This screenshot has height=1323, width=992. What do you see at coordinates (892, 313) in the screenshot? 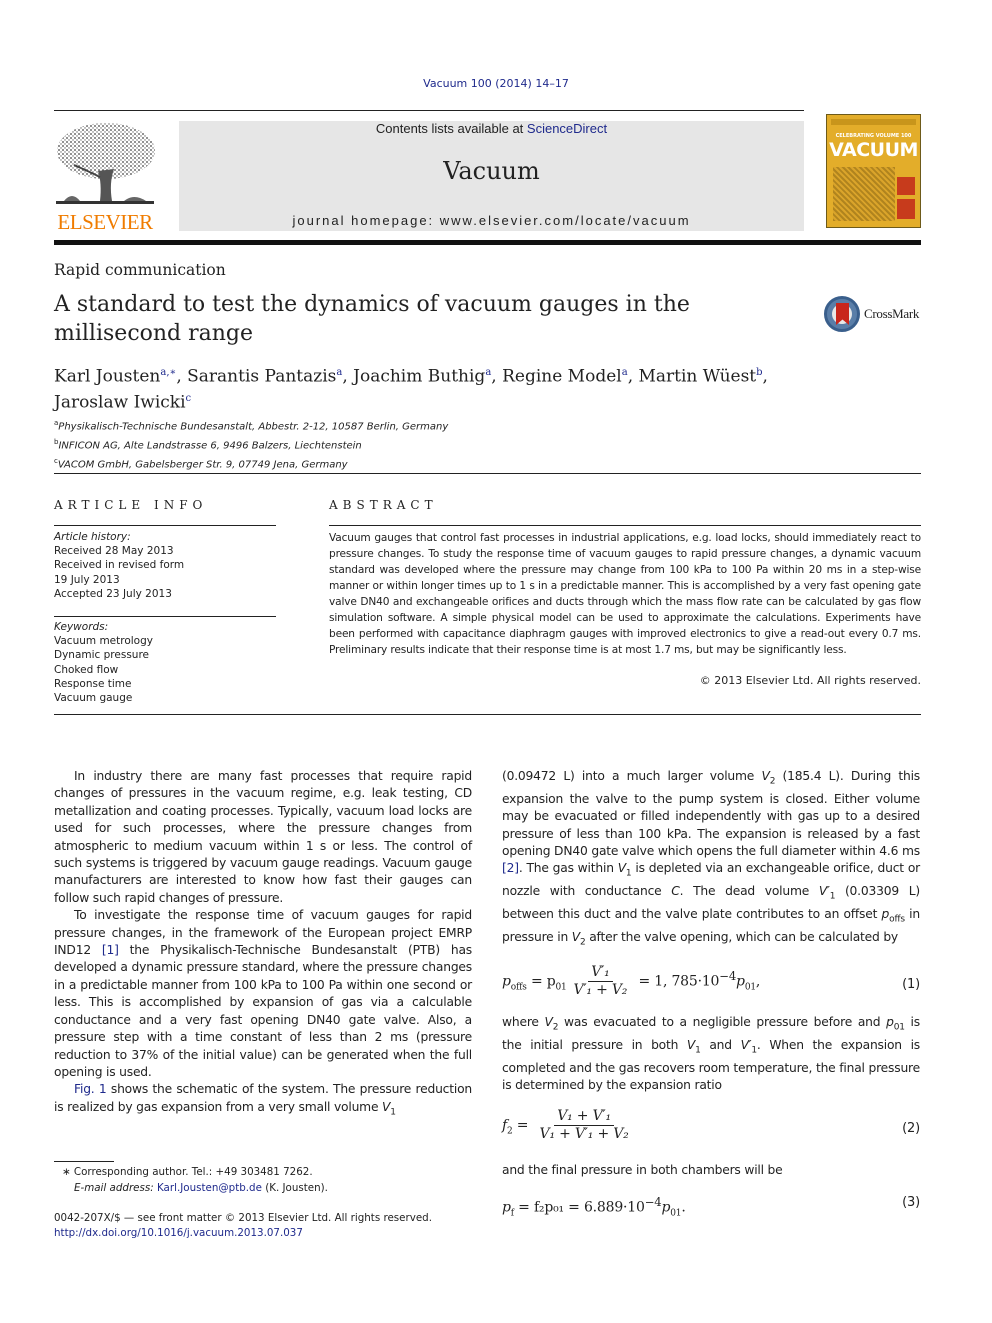
I see `crossmark-label: CrossMark` at bounding box center [892, 313].